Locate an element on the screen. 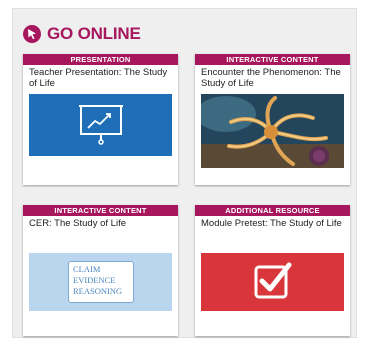 The width and height of the screenshot is (369, 346). checkbox-icon is located at coordinates (273, 280).